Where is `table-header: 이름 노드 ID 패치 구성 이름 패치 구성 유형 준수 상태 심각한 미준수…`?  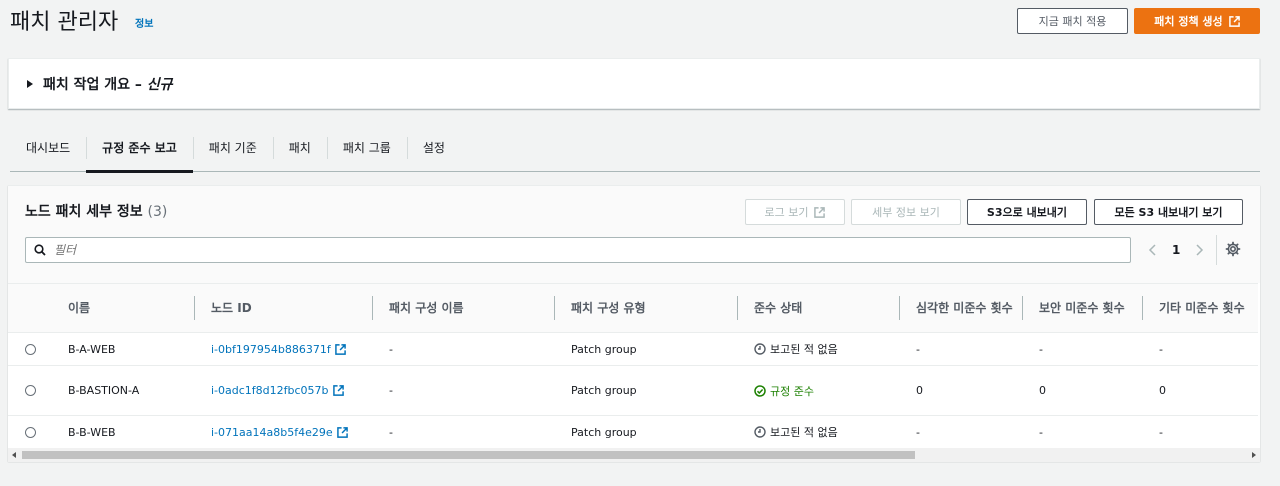 table-header: 이름 노드 ID 패치 구성 이름 패치 구성 유형 준수 상태 심각한 미준수… is located at coordinates (633, 308).